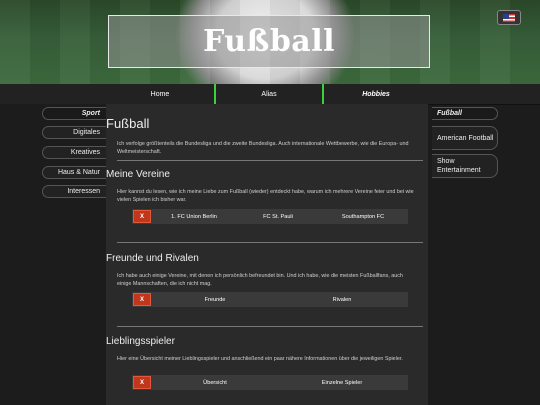  Describe the element at coordinates (465, 138) in the screenshot. I see `subnav-item-american-football: American Football` at that location.